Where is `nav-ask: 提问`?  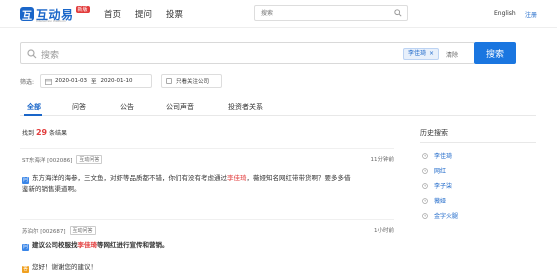 nav-ask: 提问 is located at coordinates (143, 14).